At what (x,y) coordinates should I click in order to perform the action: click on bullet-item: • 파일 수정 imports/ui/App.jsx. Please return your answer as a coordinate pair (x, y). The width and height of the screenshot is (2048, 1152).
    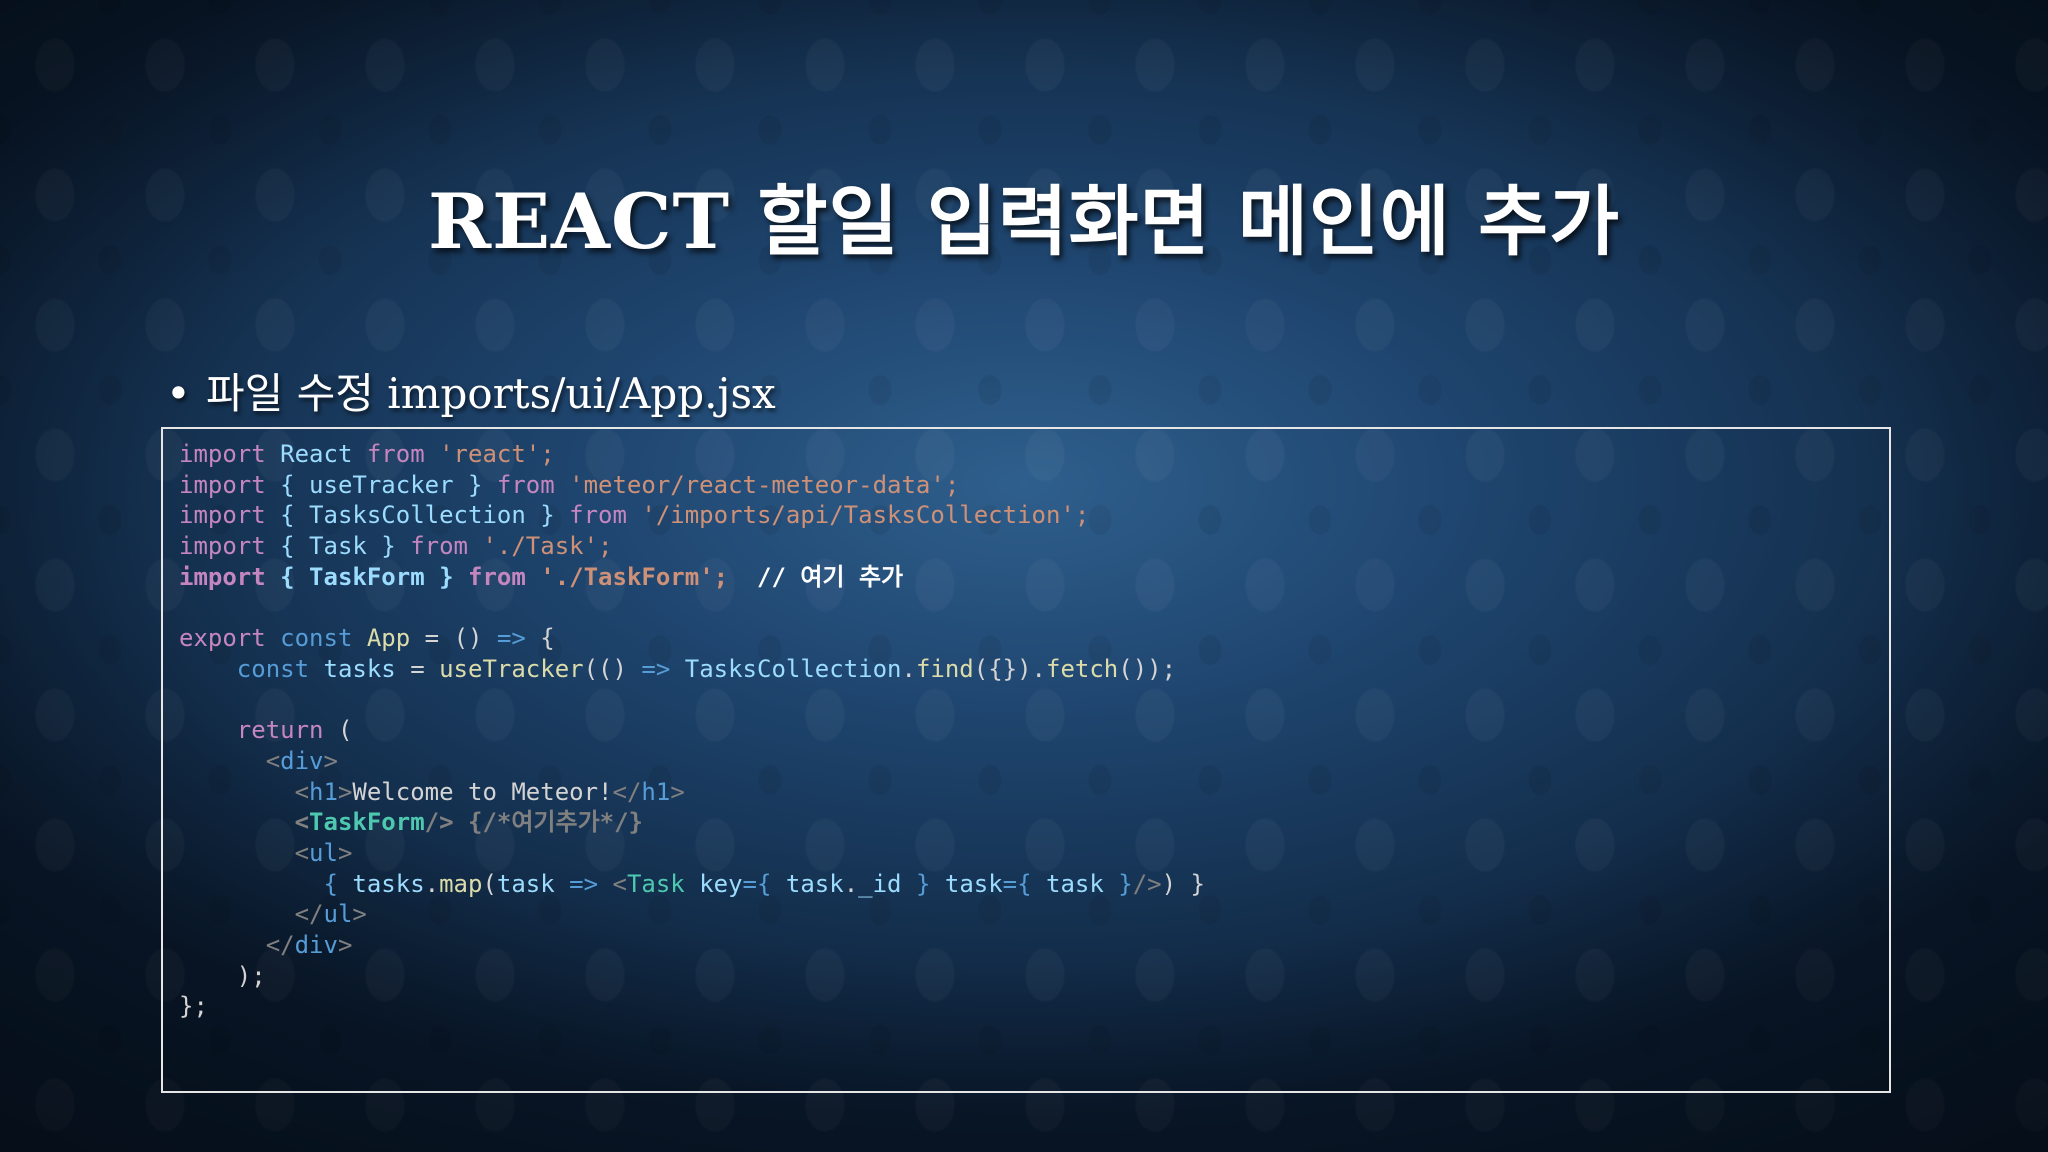
    Looking at the image, I should click on (471, 390).